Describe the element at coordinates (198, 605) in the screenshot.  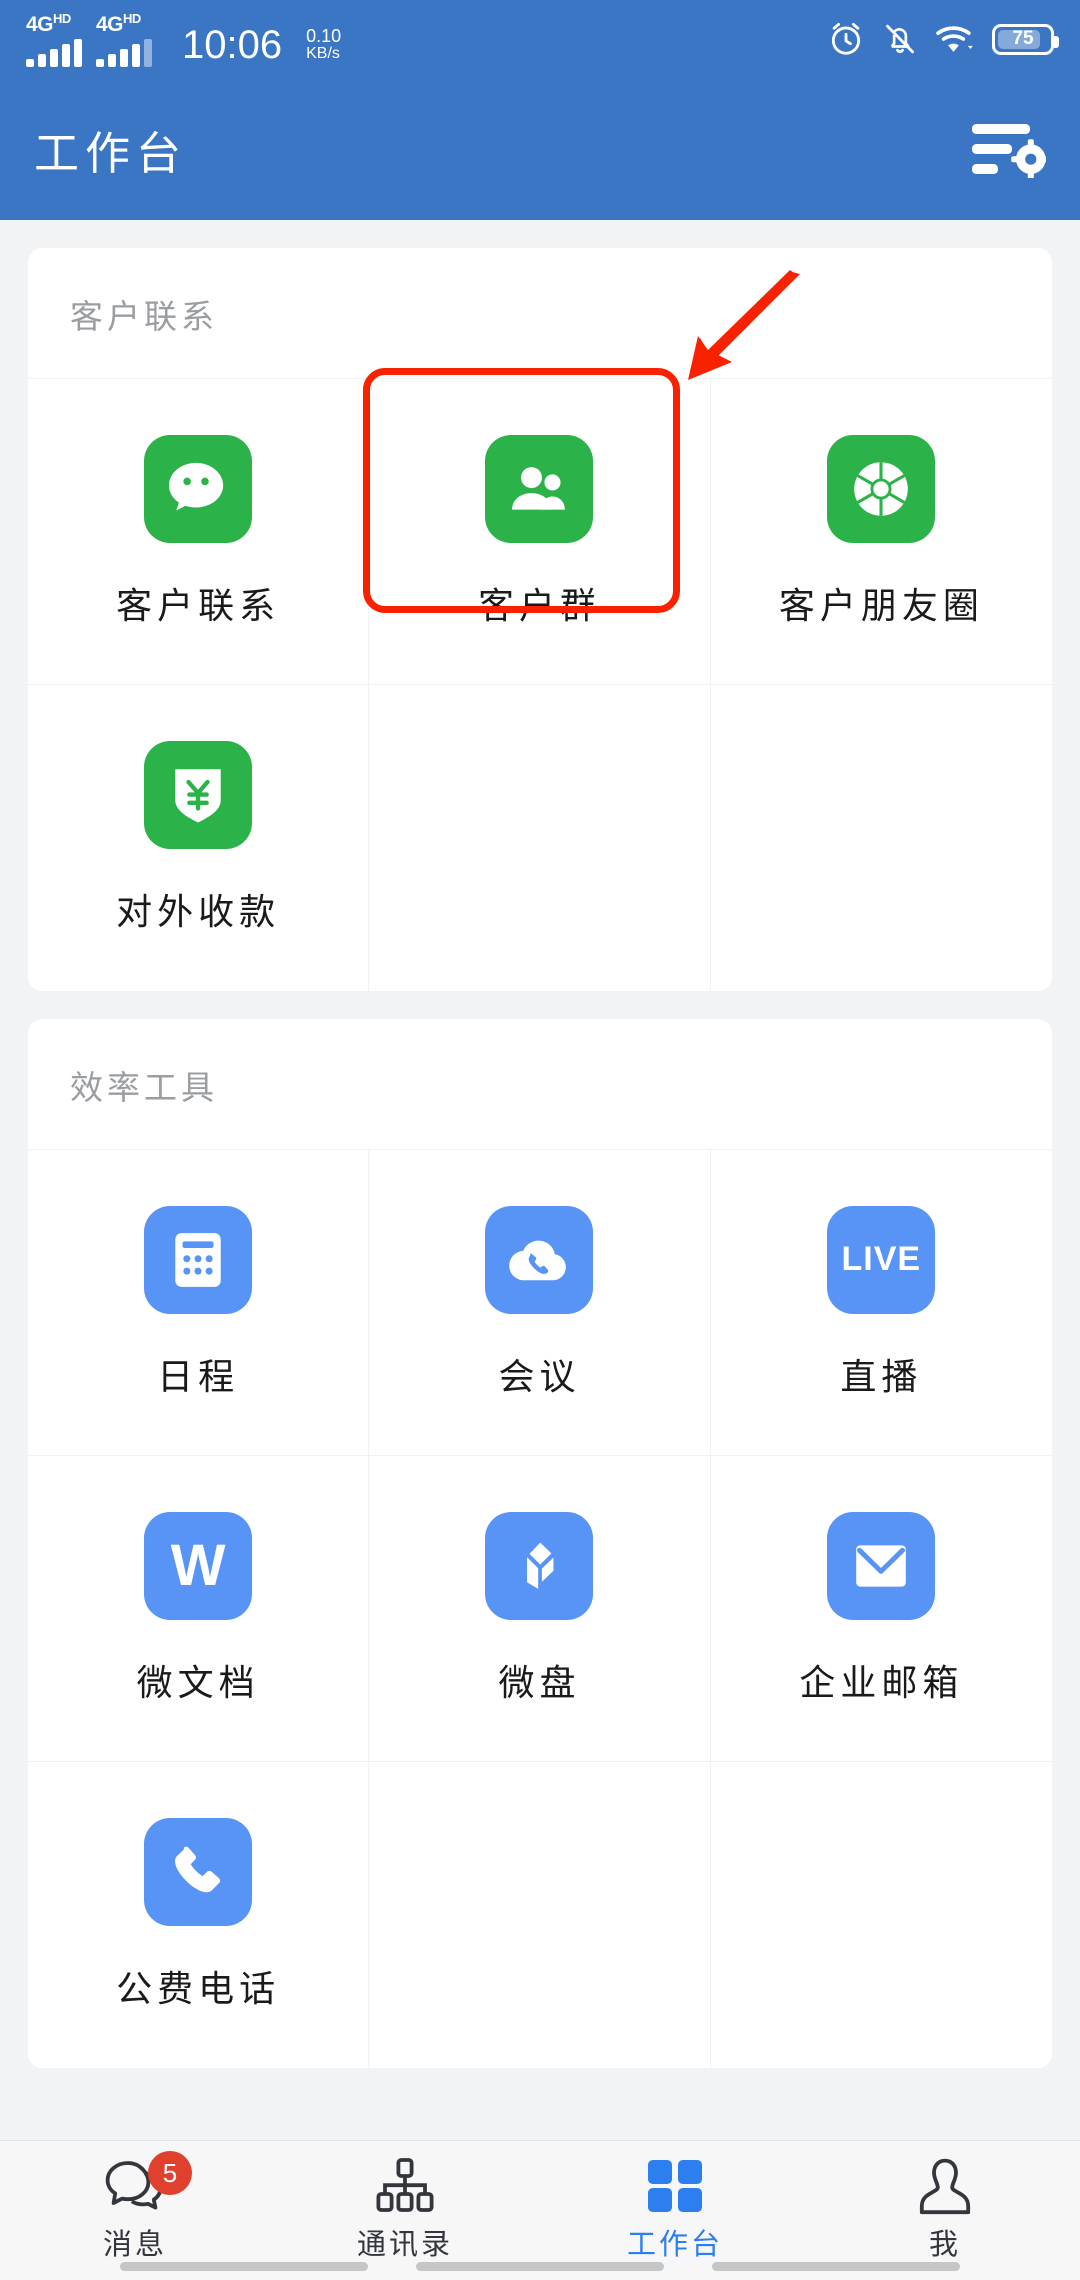
I see `app-label: 客户联系` at that location.